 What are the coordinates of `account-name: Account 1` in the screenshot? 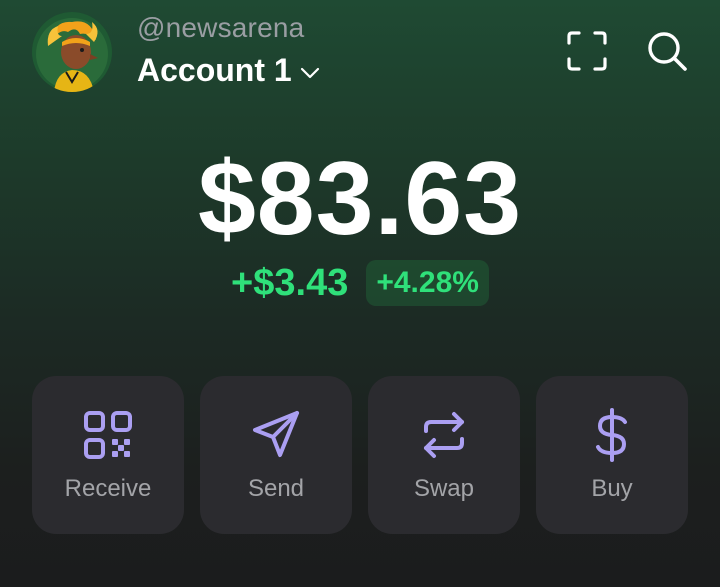 It's located at (214, 70).